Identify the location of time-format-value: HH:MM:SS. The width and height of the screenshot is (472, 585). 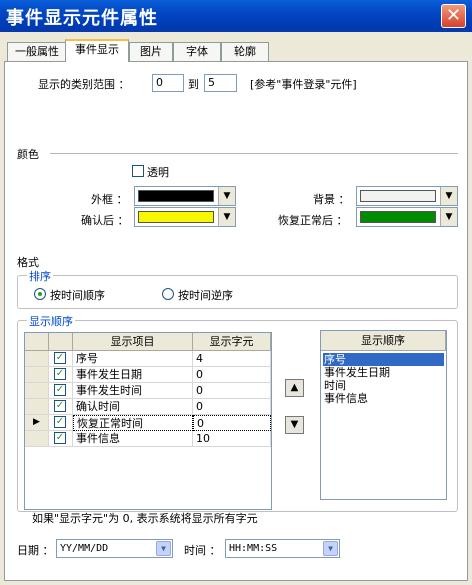
(253, 548).